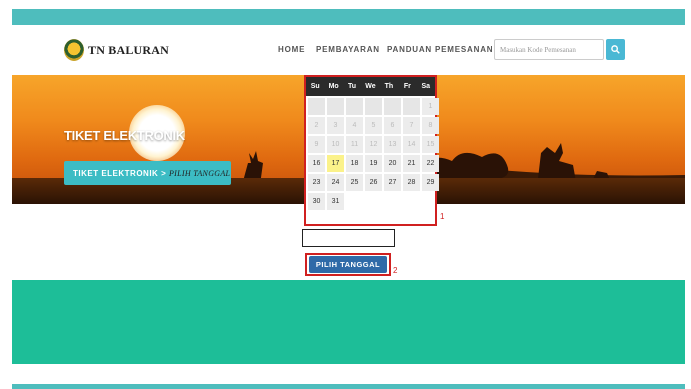 The width and height of the screenshot is (691, 389). I want to click on date-input, so click(348, 238).